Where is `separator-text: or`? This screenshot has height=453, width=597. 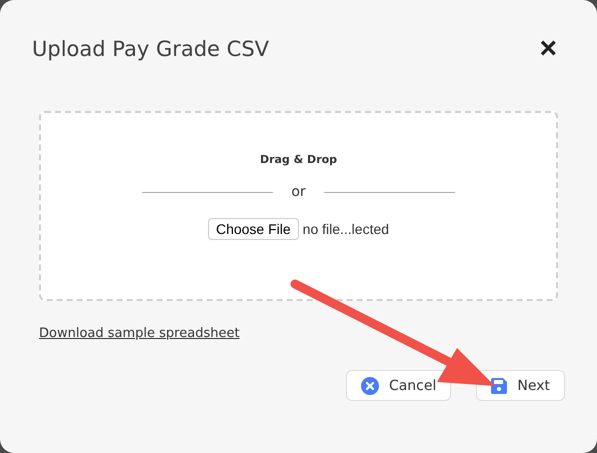
separator-text: or is located at coordinates (298, 192).